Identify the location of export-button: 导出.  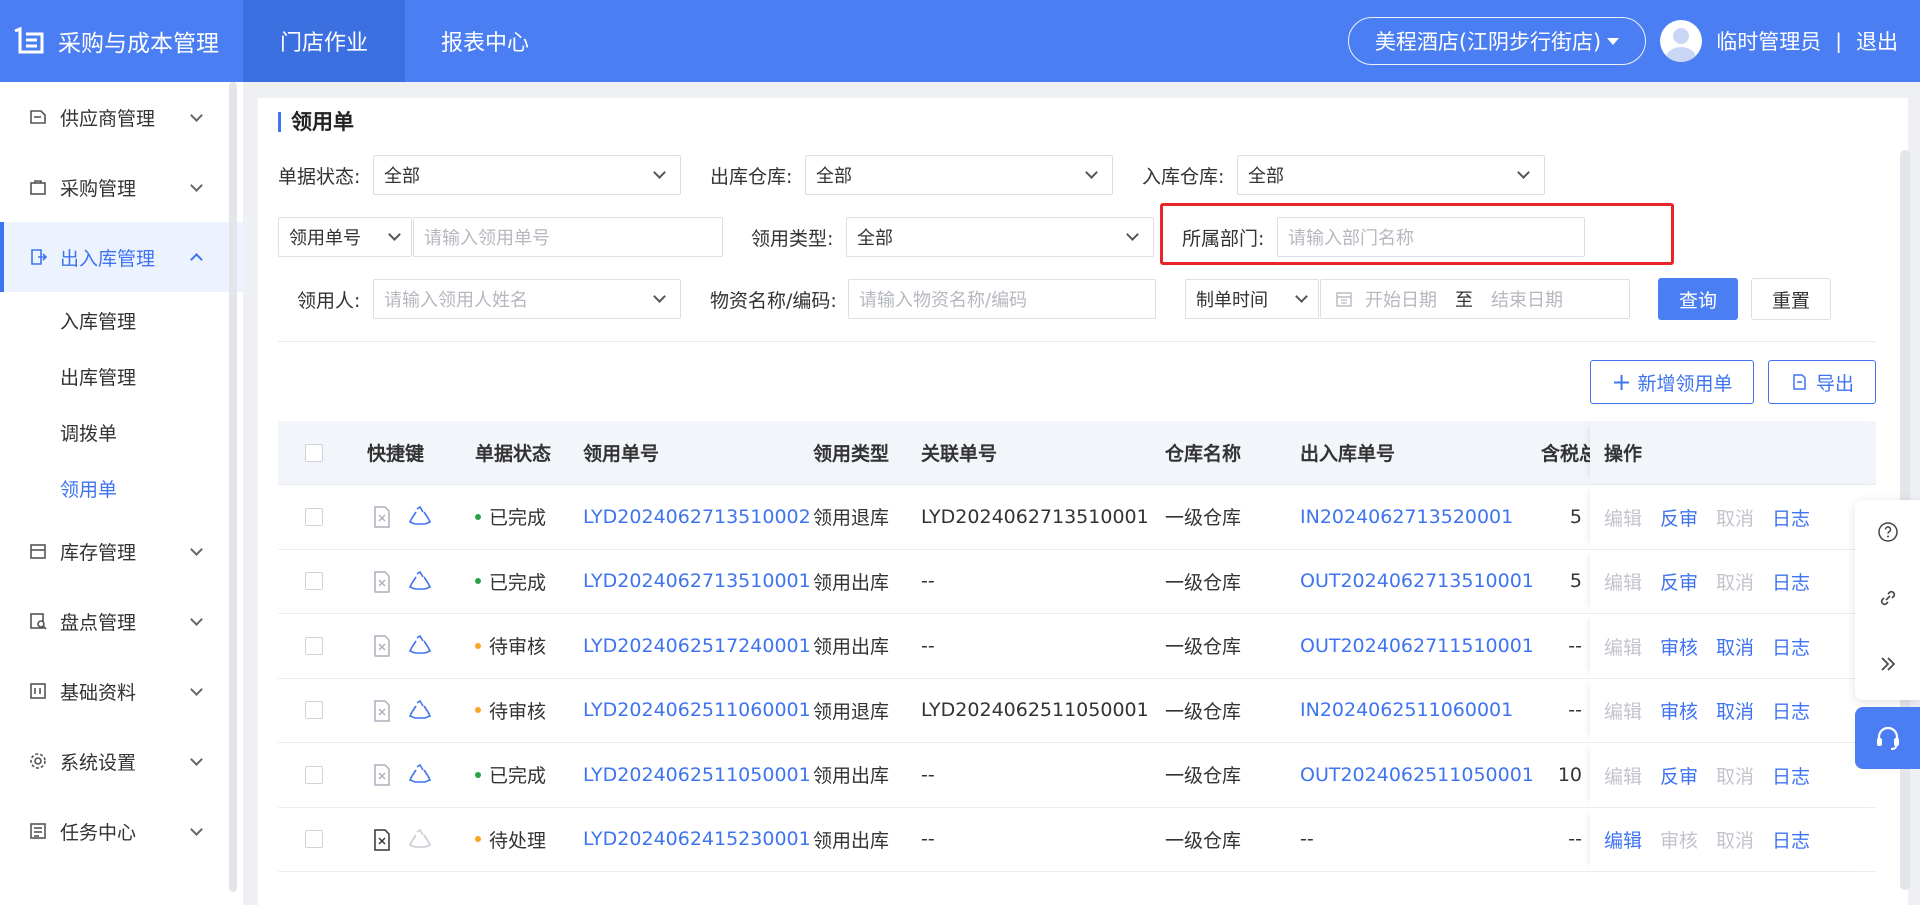
(1822, 382).